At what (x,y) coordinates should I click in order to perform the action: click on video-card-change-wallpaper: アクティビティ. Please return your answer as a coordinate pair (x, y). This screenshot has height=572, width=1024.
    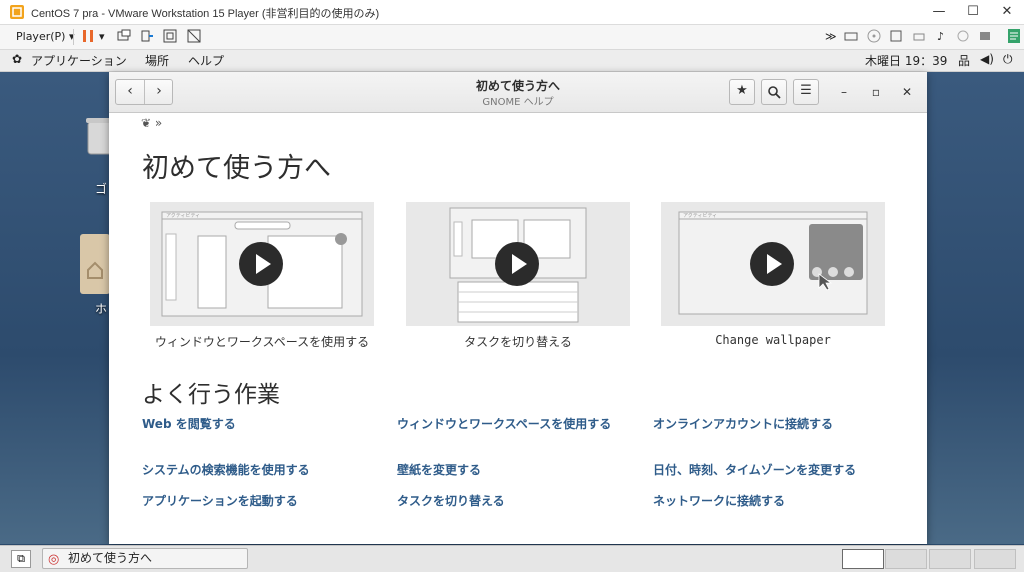
    Looking at the image, I should click on (773, 264).